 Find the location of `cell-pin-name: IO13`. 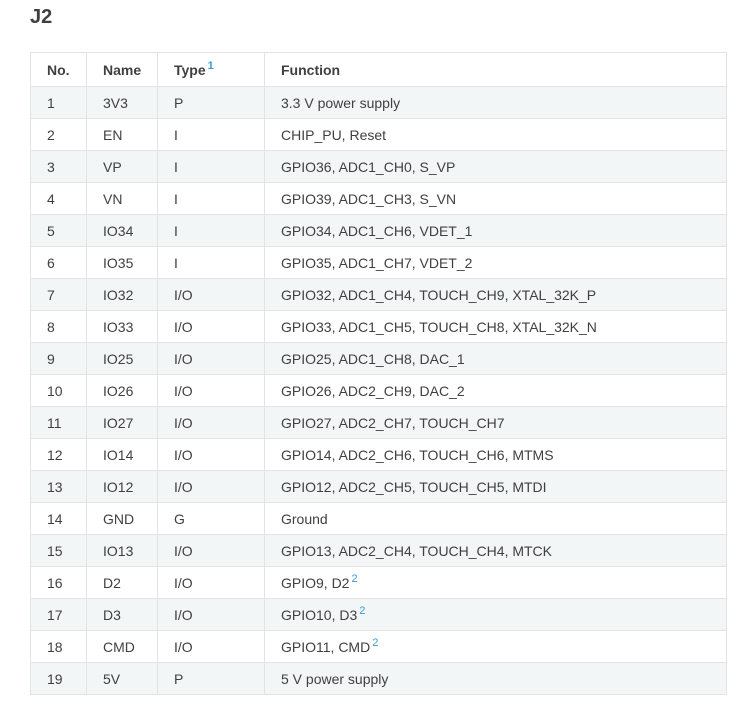

cell-pin-name: IO13 is located at coordinates (122, 550).